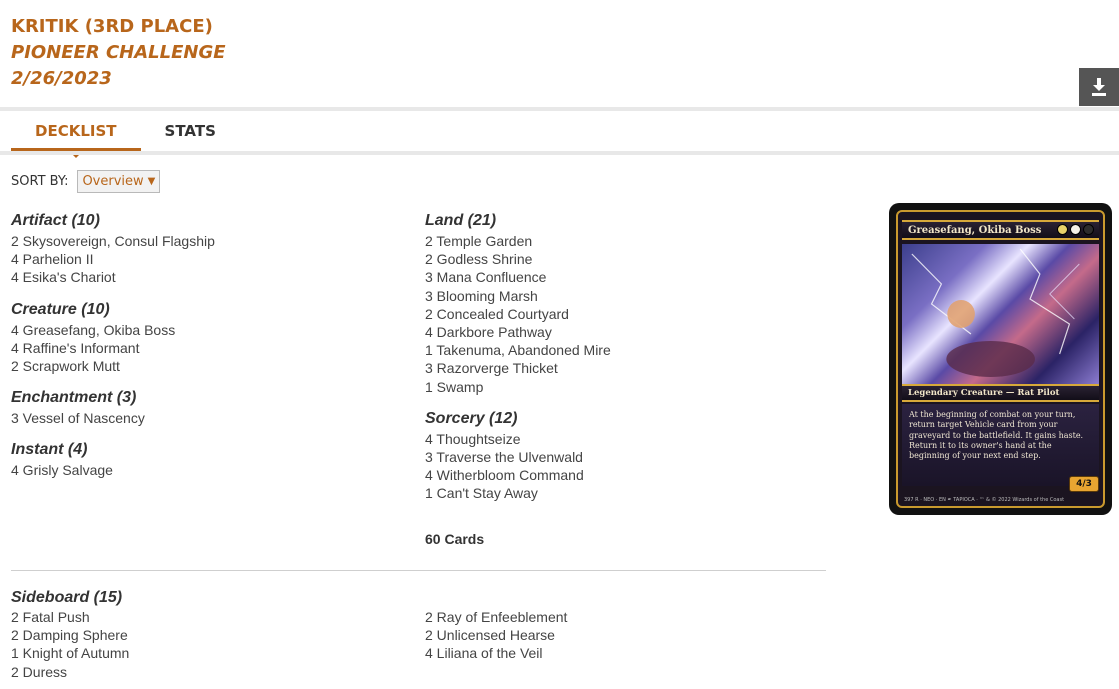  I want to click on card-entry: 4 Raffine's Informant, so click(211, 348).